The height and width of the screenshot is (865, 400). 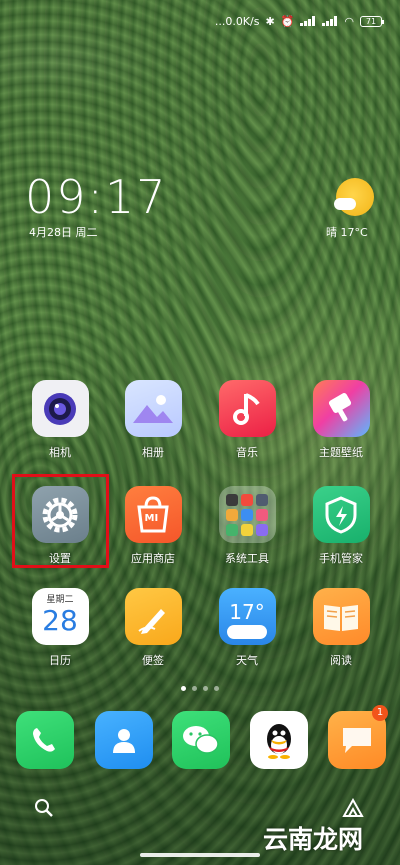 I want to click on app-books: 阅读, so click(x=341, y=628).